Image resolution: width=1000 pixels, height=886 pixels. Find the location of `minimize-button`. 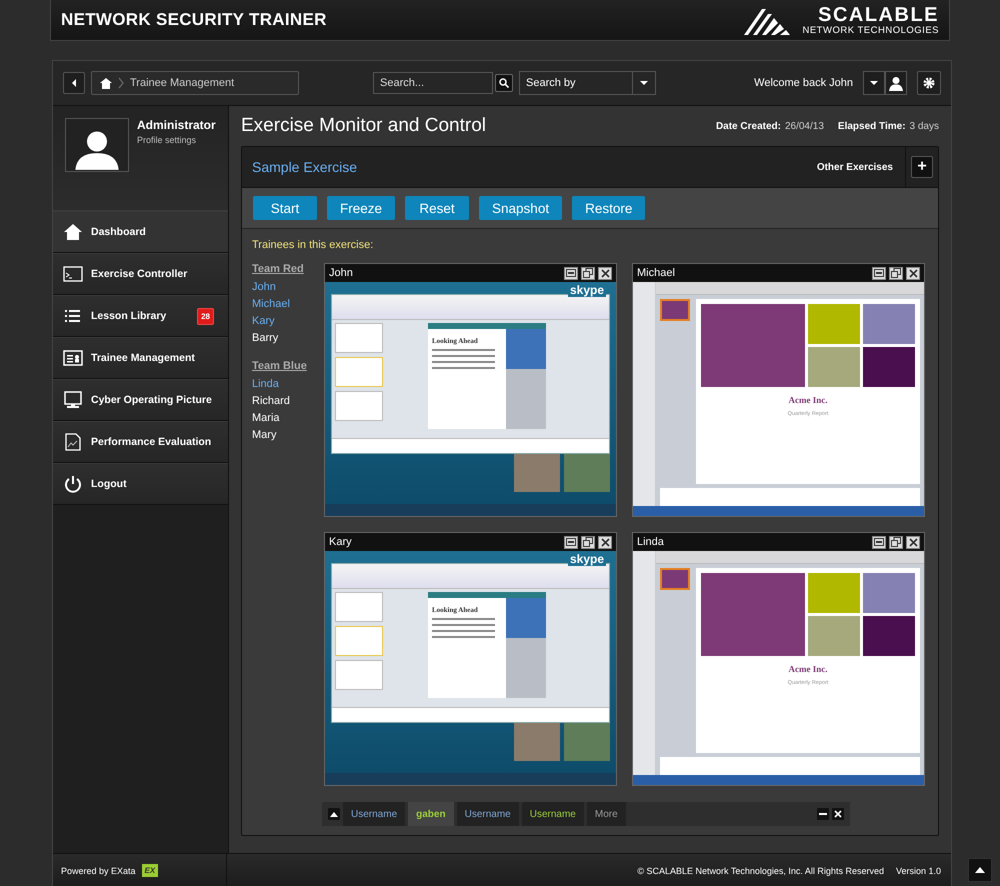

minimize-button is located at coordinates (823, 814).